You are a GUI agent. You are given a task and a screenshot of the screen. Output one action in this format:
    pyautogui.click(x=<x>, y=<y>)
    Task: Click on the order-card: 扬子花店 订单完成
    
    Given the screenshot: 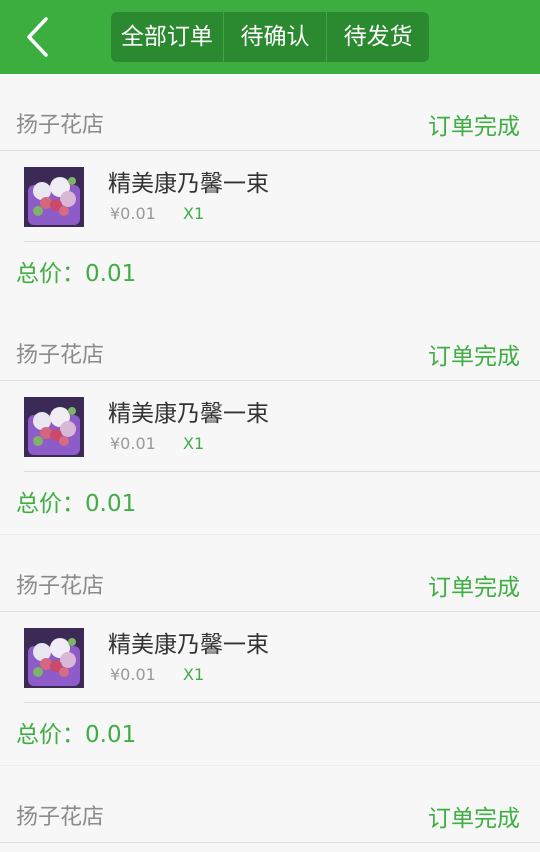 What is the action you would take?
    pyautogui.click(x=270, y=809)
    